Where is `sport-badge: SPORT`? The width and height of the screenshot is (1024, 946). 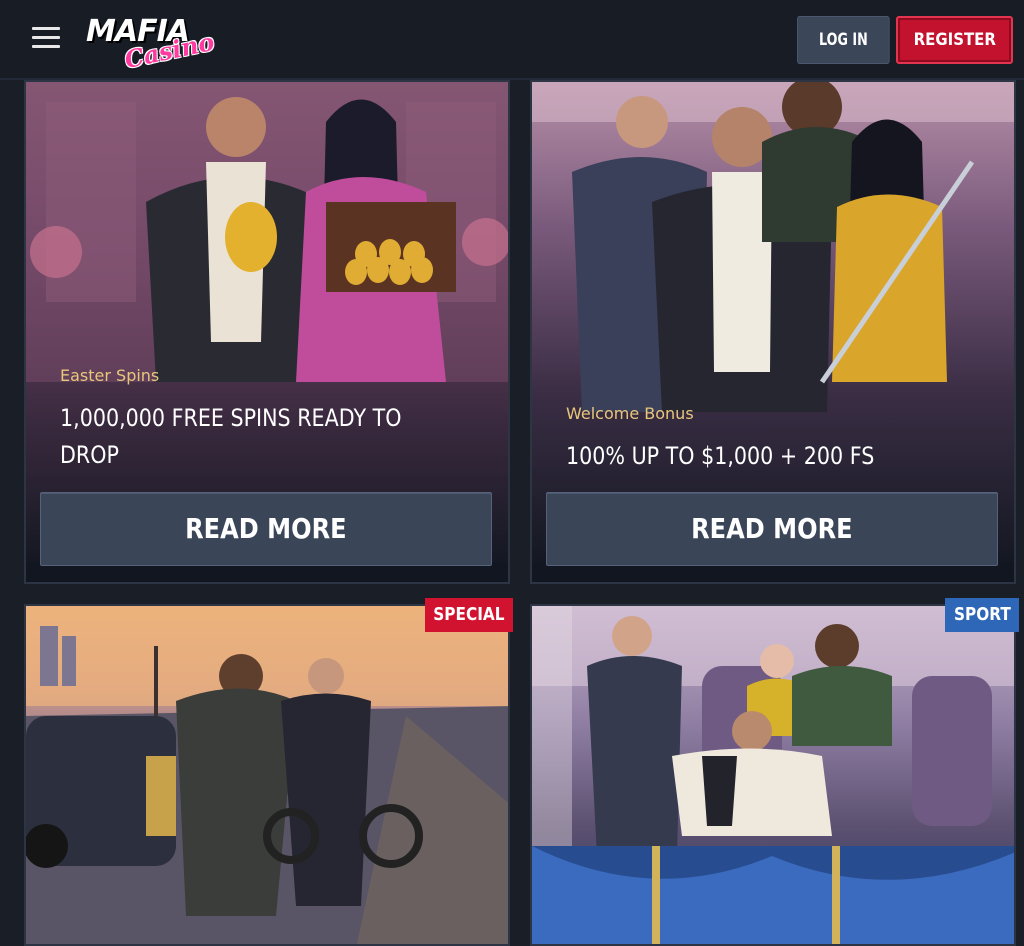
sport-badge: SPORT is located at coordinates (982, 615).